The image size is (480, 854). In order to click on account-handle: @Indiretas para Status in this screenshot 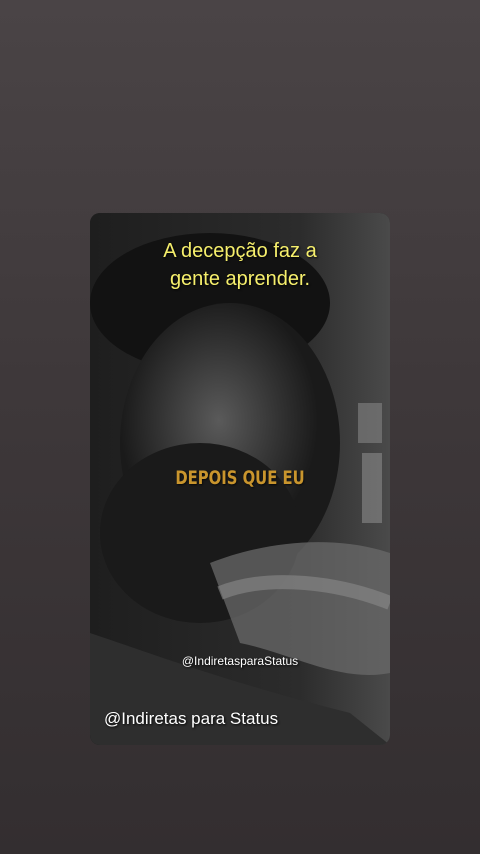, I will do `click(191, 719)`.